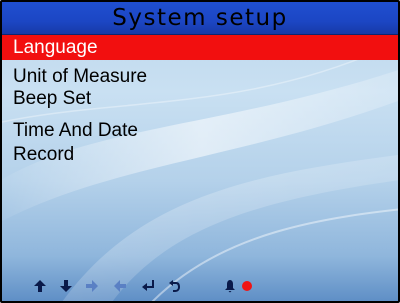 The image size is (400, 303). Describe the element at coordinates (80, 76) in the screenshot. I see `menu-item-label: Unit of Measure` at that location.